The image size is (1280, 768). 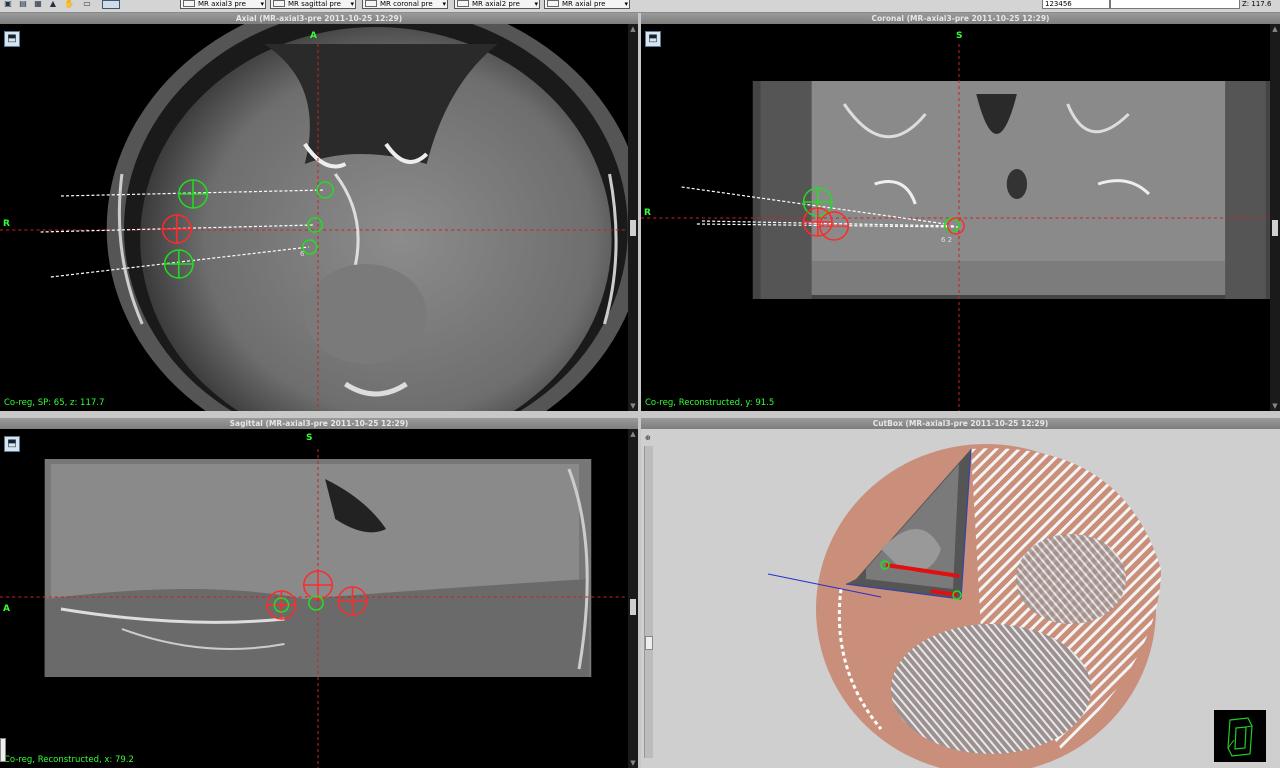 I want to click on left-panel-handle, so click(x=3, y=750).